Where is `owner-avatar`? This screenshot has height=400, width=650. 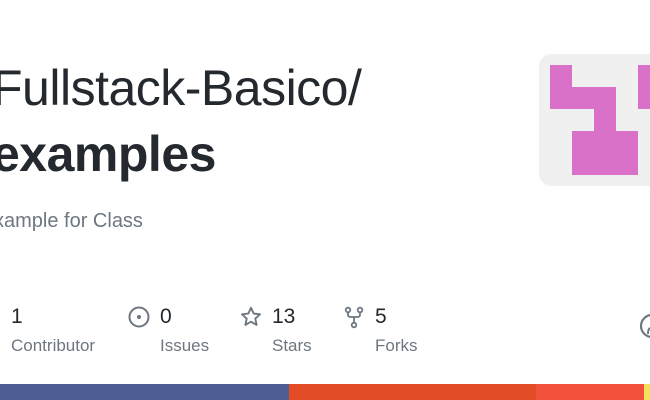 owner-avatar is located at coordinates (594, 120).